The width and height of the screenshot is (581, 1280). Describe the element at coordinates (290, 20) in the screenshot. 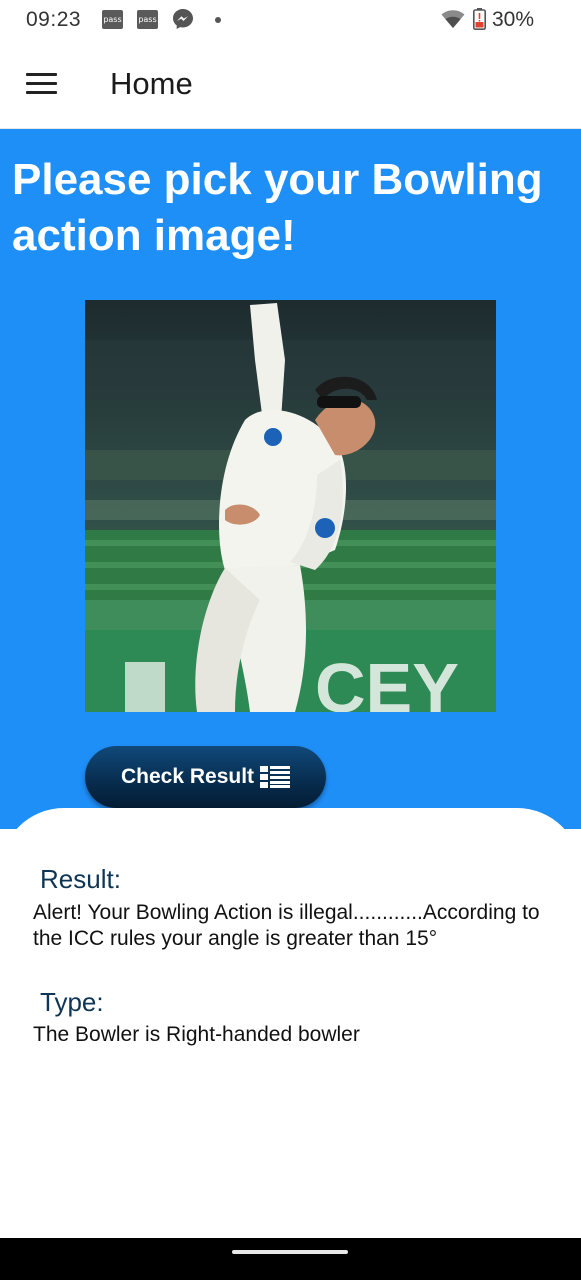

I see `status-bar: 09:23 pass pass 30%` at that location.